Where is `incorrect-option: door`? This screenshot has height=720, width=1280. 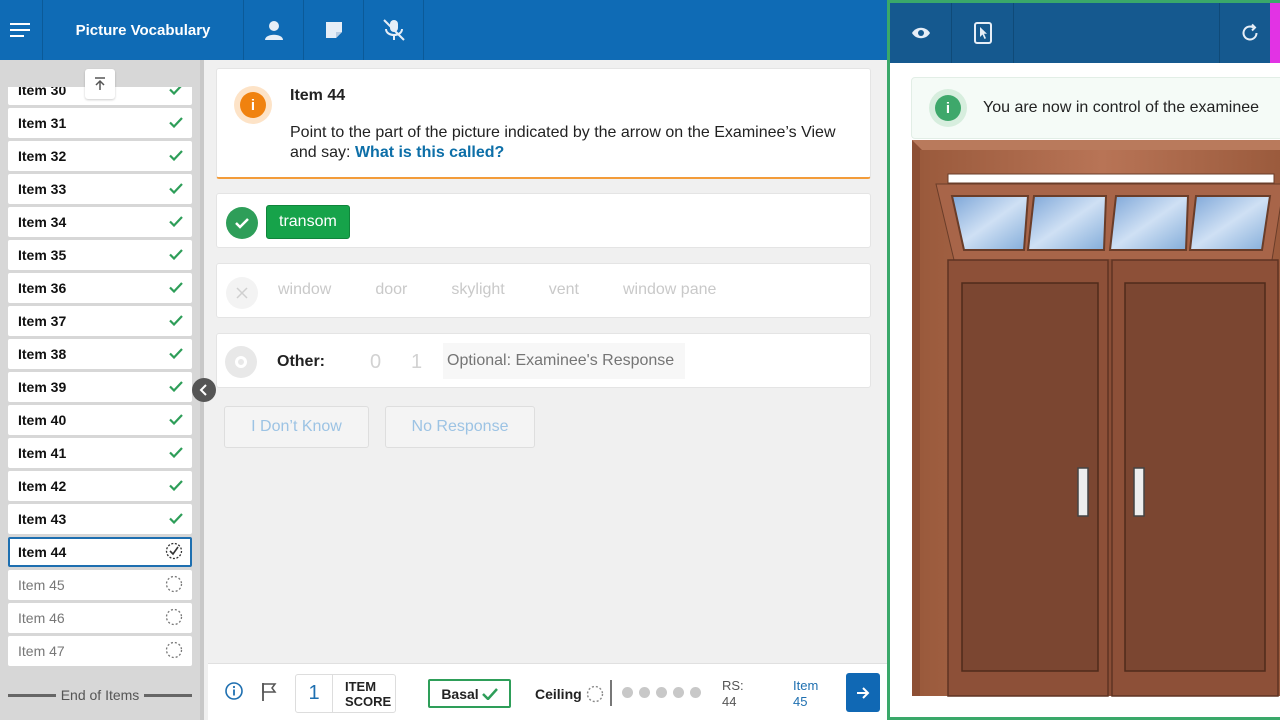 incorrect-option: door is located at coordinates (391, 290).